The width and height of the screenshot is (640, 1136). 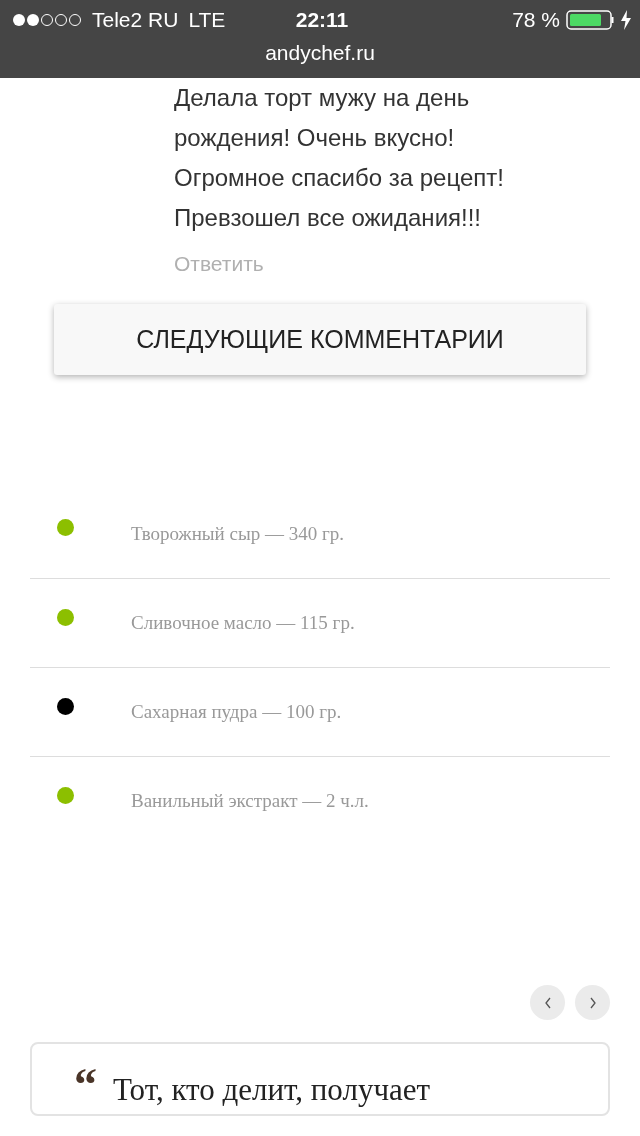 I want to click on battery-percent: 78 %, so click(x=536, y=20).